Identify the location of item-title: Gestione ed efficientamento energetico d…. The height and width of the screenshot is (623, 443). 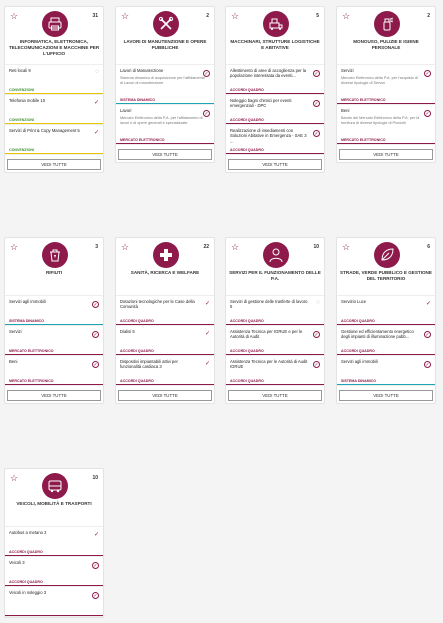
(386, 334).